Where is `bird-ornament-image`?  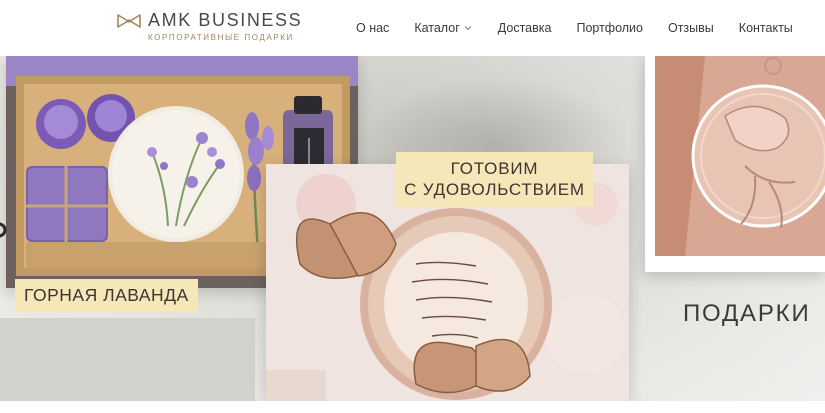 bird-ornament-image is located at coordinates (735, 164).